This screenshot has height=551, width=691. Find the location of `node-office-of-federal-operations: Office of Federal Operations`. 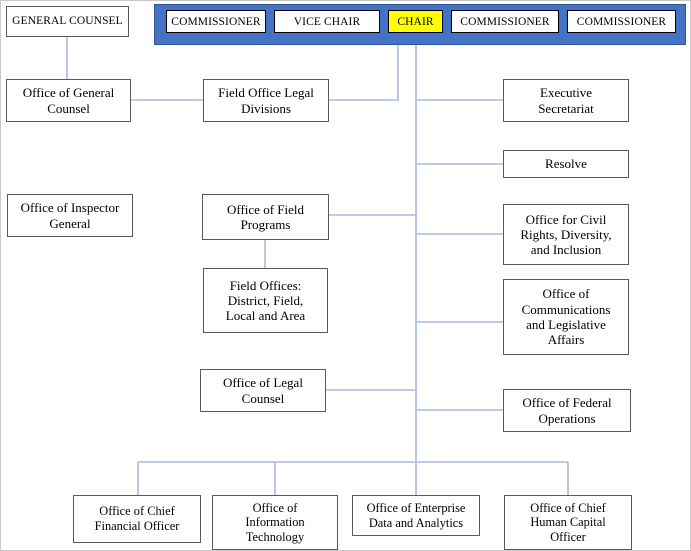

node-office-of-federal-operations: Office of Federal Operations is located at coordinates (567, 410).